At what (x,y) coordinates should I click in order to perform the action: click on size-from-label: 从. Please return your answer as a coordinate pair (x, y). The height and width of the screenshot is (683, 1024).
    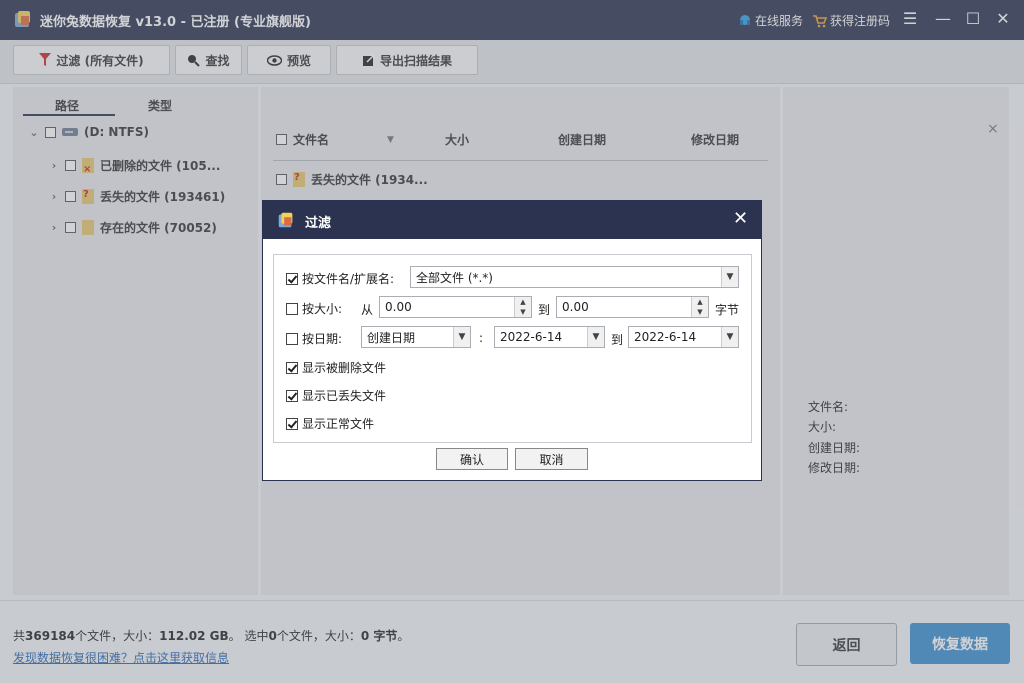
    Looking at the image, I should click on (367, 310).